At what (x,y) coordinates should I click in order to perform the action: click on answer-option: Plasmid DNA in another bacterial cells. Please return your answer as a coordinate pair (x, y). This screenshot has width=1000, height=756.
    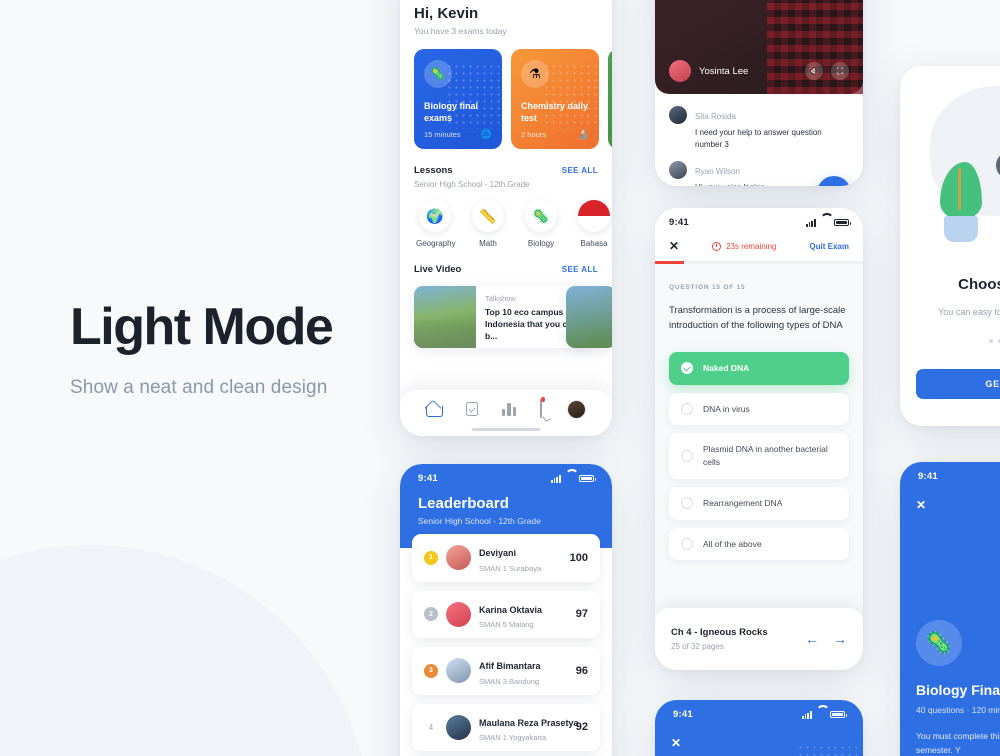
    Looking at the image, I should click on (759, 456).